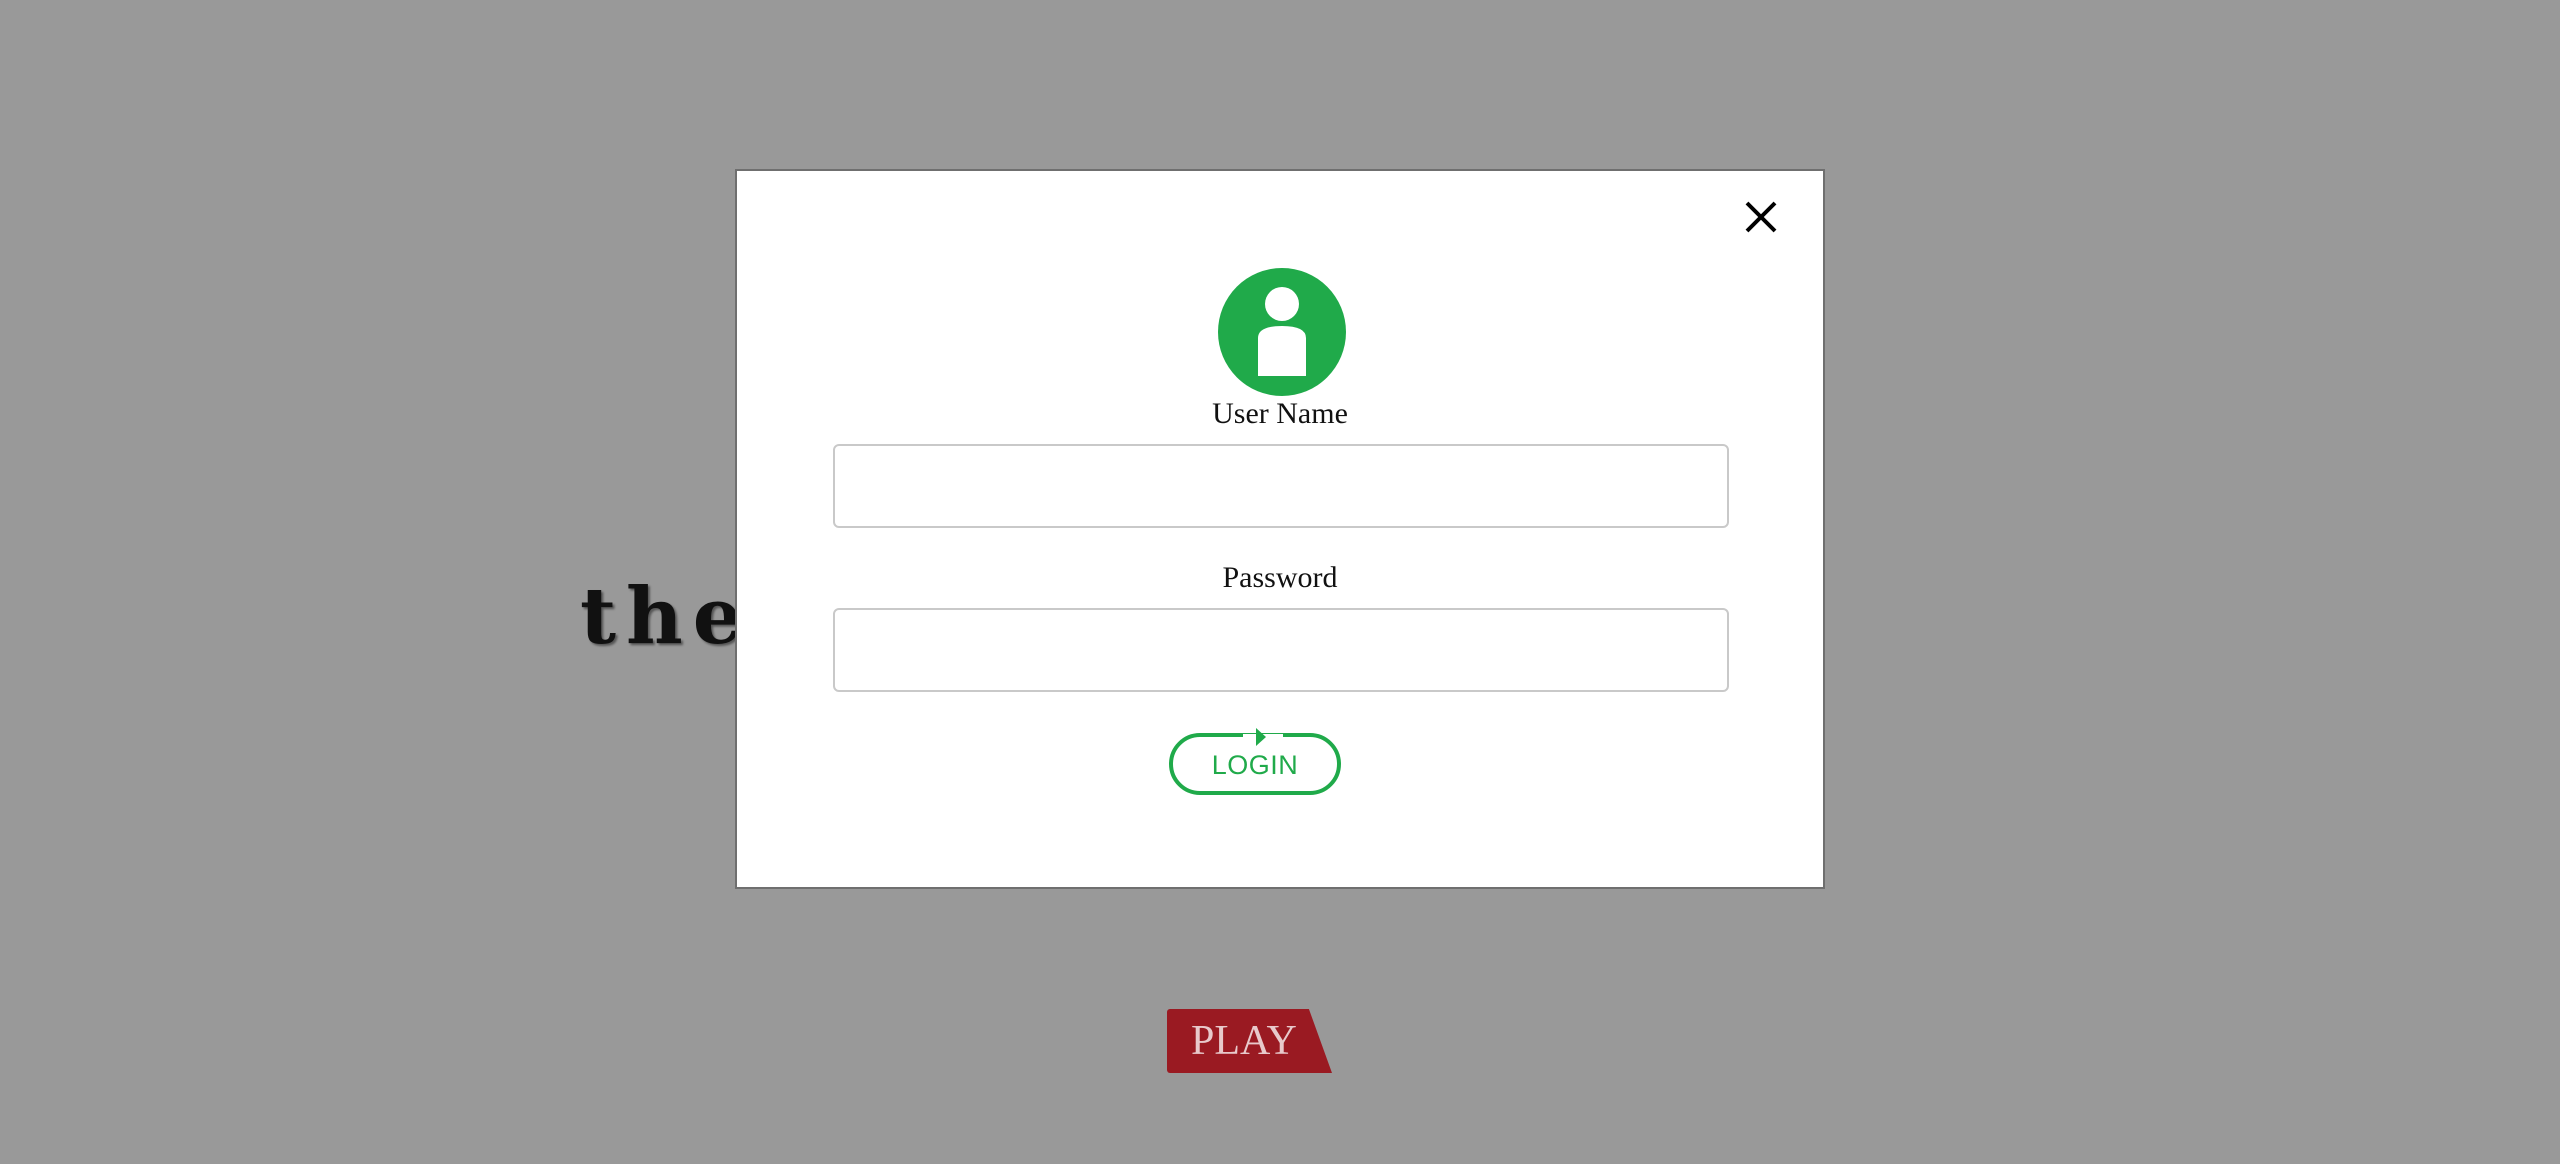  I want to click on backdrop-title: the, so click(666, 616).